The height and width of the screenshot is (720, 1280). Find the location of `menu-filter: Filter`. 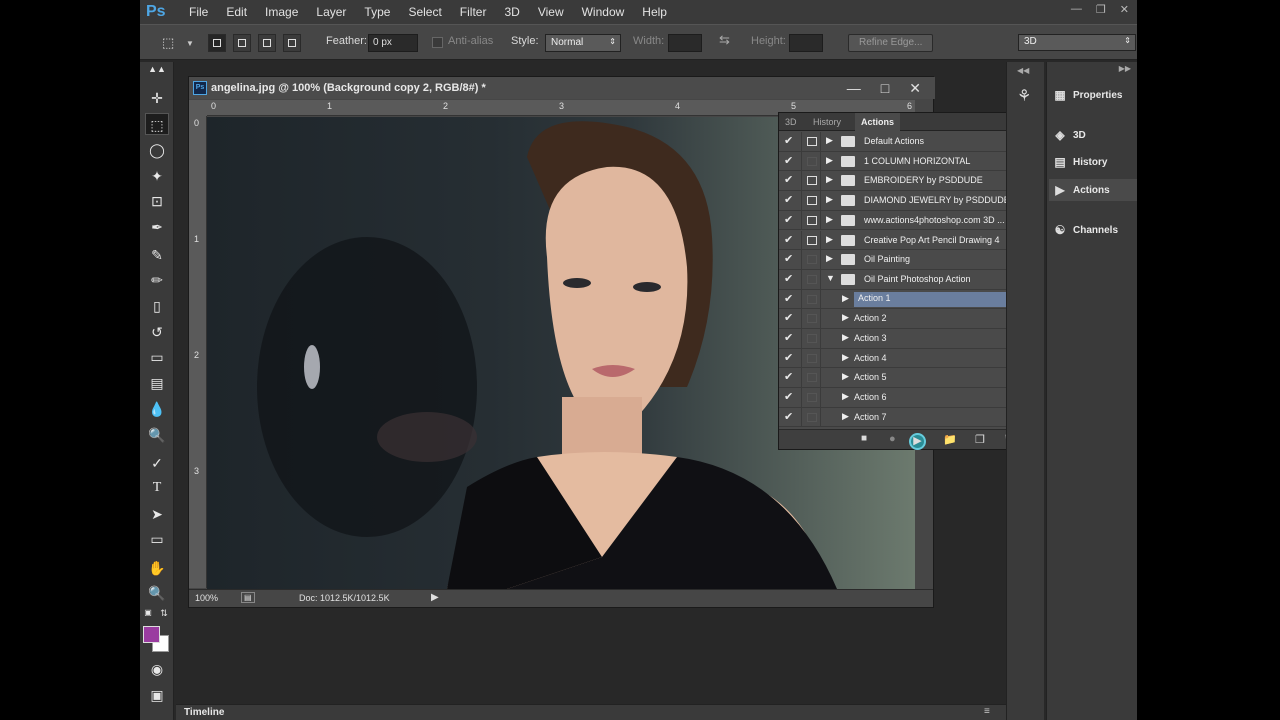

menu-filter: Filter is located at coordinates (473, 12).